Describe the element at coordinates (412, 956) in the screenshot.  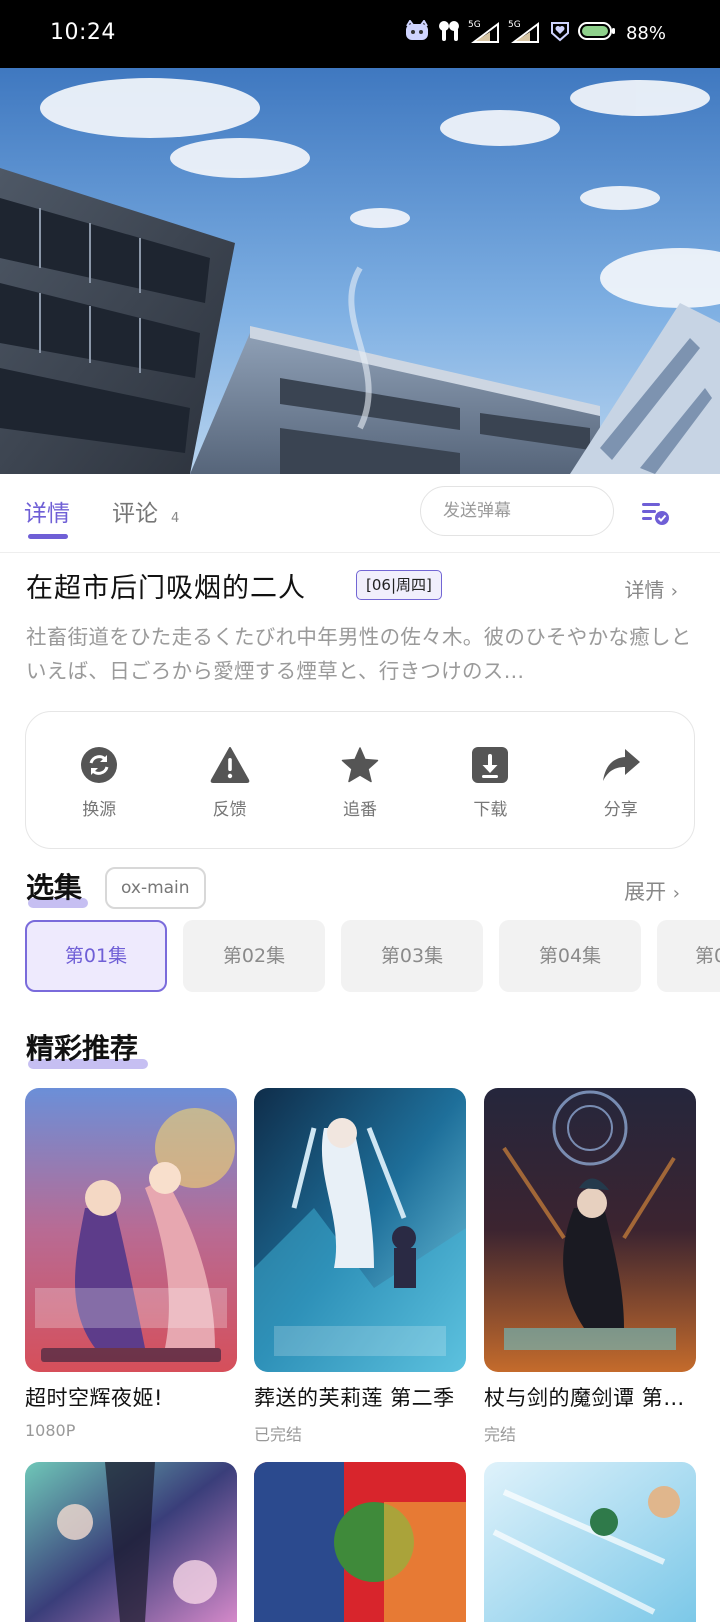
I see `episode-item-3: 第03集` at that location.